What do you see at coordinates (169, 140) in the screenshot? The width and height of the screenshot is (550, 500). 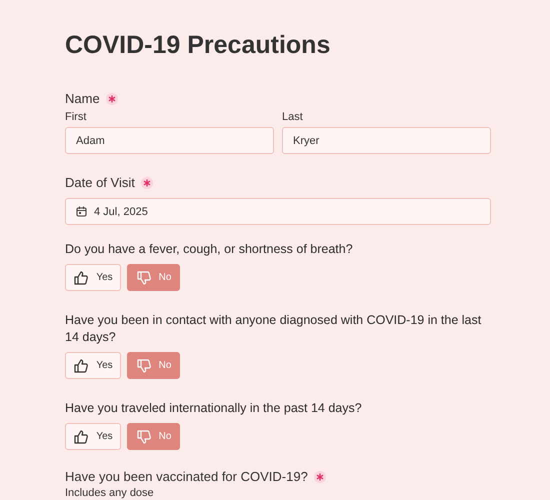 I see `input-field: Adam` at bounding box center [169, 140].